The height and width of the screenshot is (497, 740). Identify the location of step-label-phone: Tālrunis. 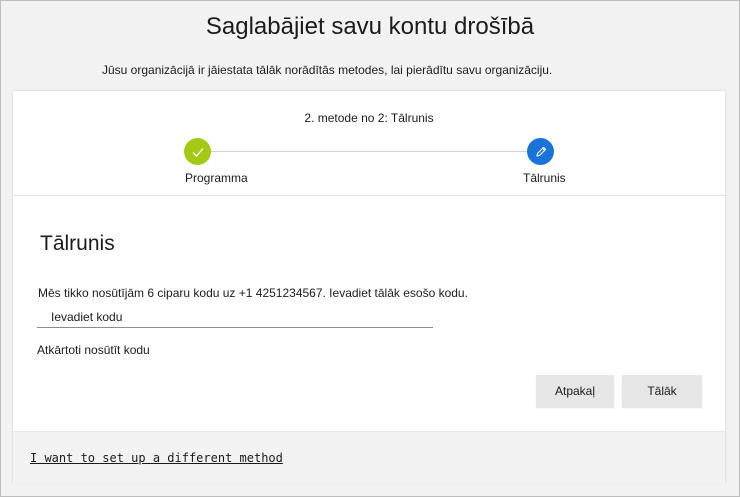
(544, 178).